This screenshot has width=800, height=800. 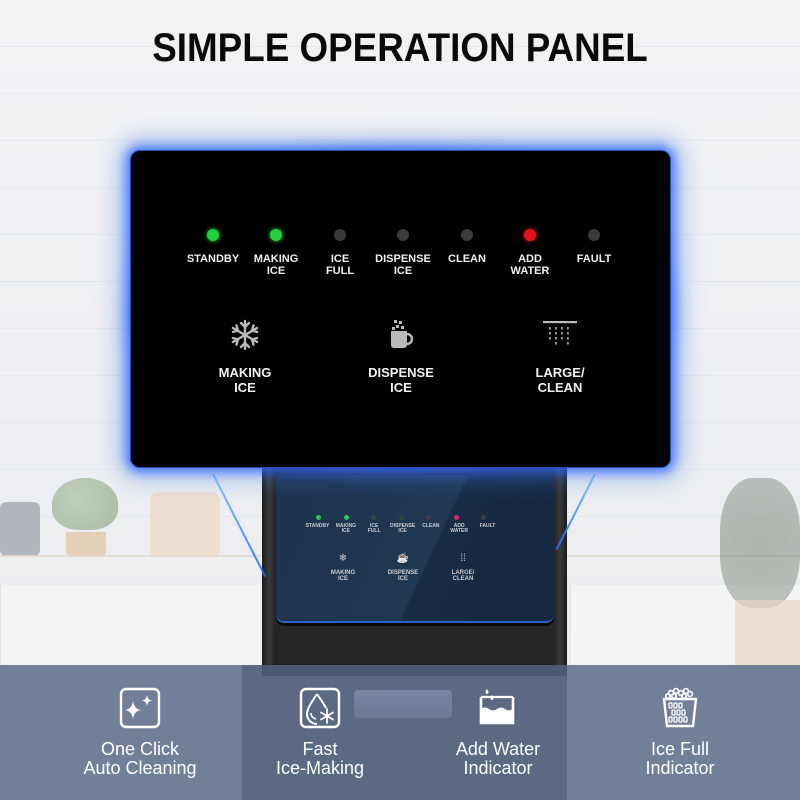 What do you see at coordinates (560, 356) in the screenshot?
I see `large-clean-button: LARGE/ CLEAN` at bounding box center [560, 356].